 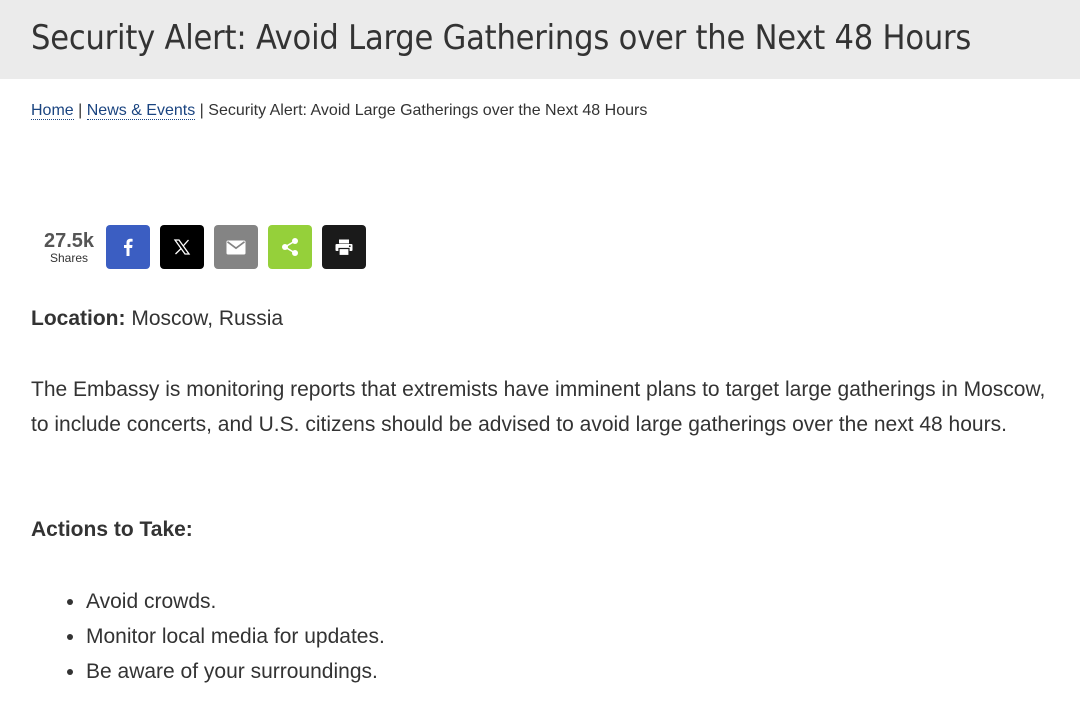 I want to click on email-icon, so click(x=236, y=247).